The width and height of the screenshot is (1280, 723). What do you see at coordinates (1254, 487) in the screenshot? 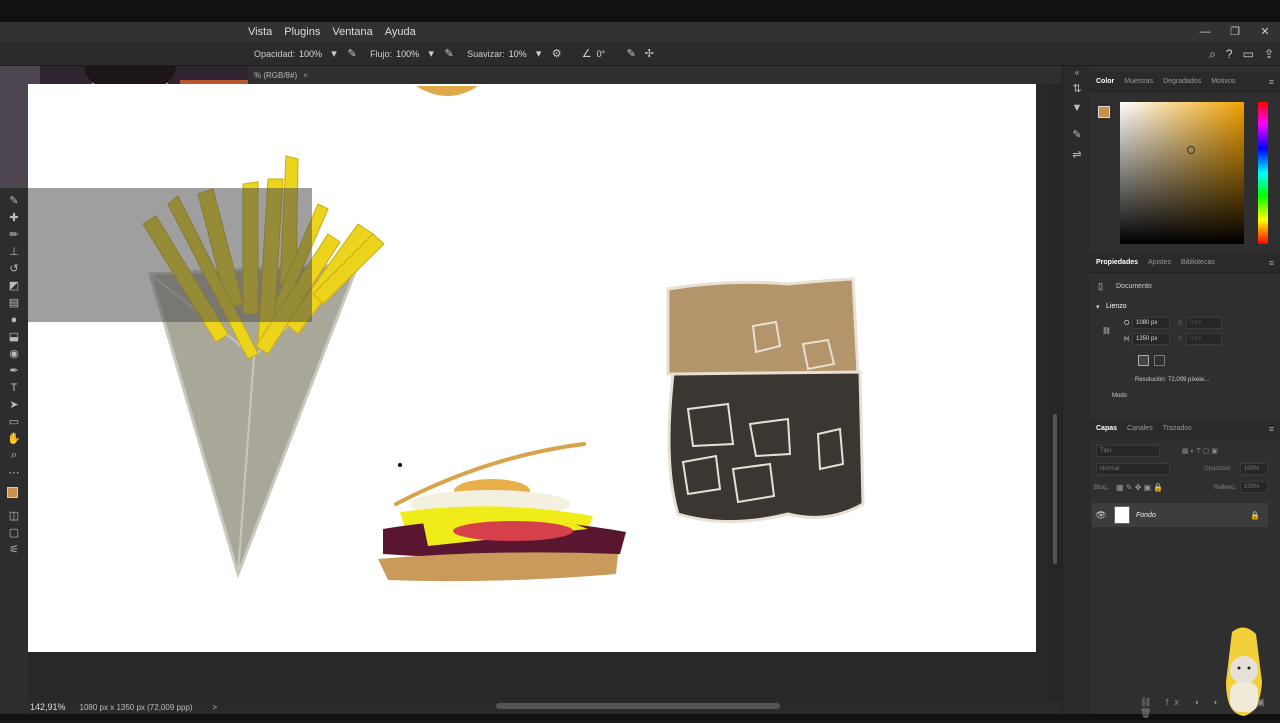
I see `fill-field: 100%` at bounding box center [1254, 487].